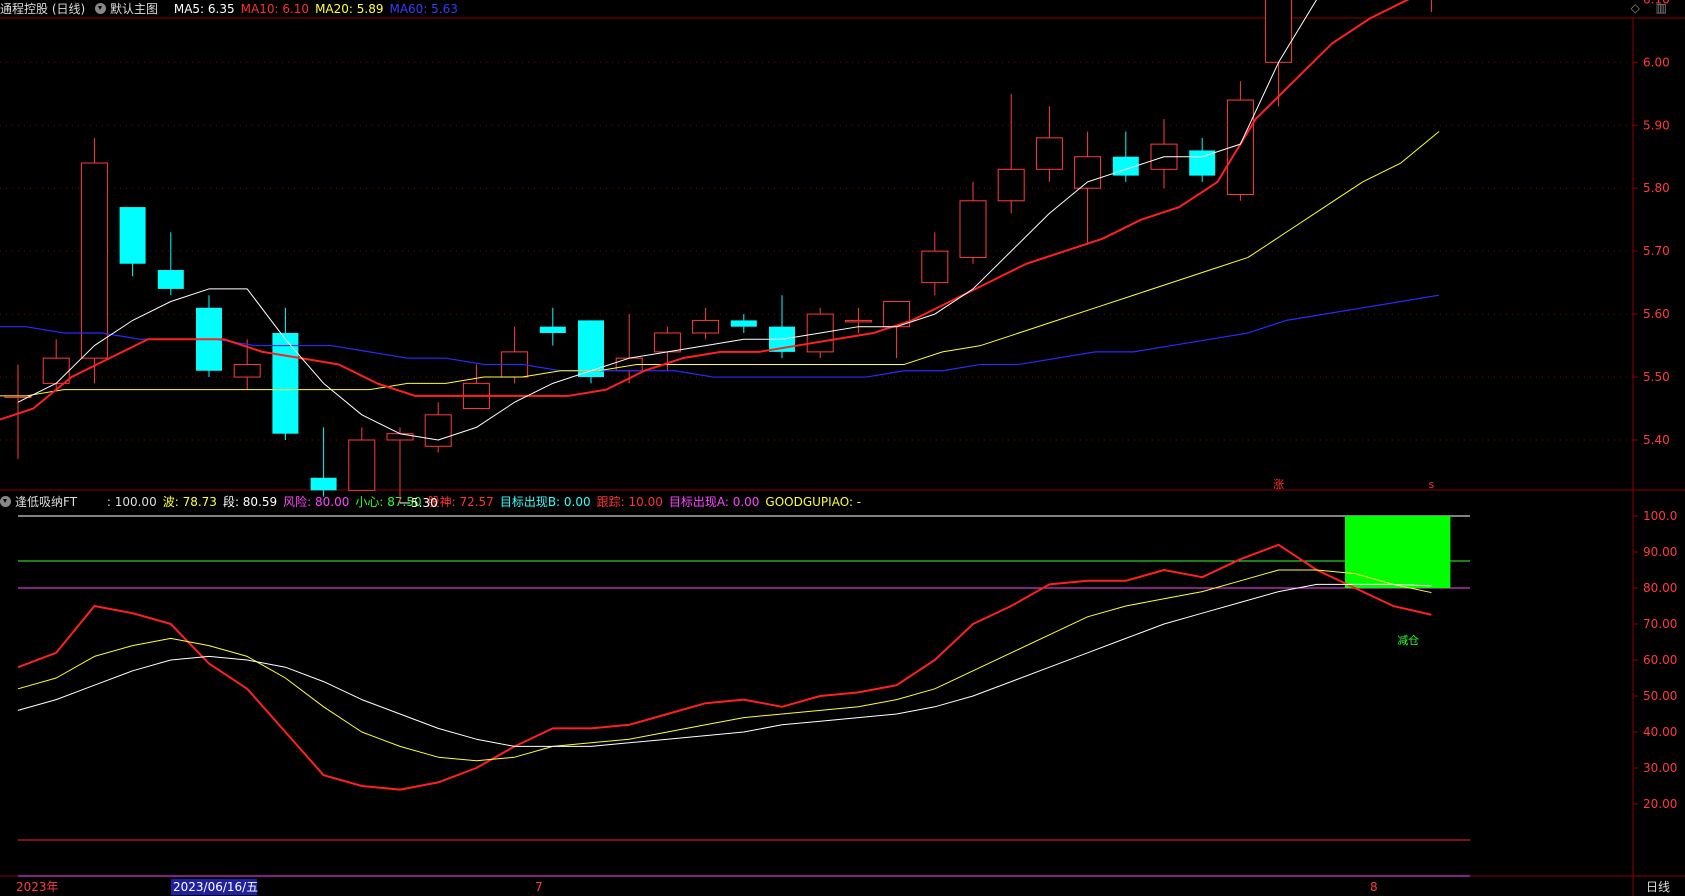 The height and width of the screenshot is (896, 1685). What do you see at coordinates (1660, 660) in the screenshot?
I see `ind-ytick-label: 60.00` at bounding box center [1660, 660].